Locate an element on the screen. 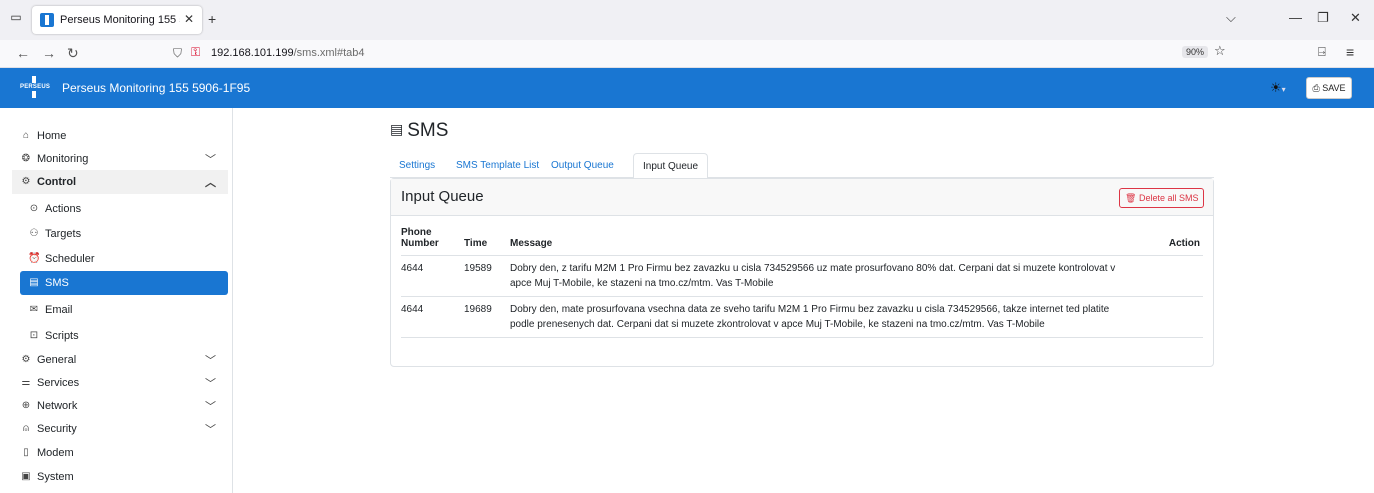 The image size is (1374, 493). close-tab-icon: ✕ is located at coordinates (189, 19).